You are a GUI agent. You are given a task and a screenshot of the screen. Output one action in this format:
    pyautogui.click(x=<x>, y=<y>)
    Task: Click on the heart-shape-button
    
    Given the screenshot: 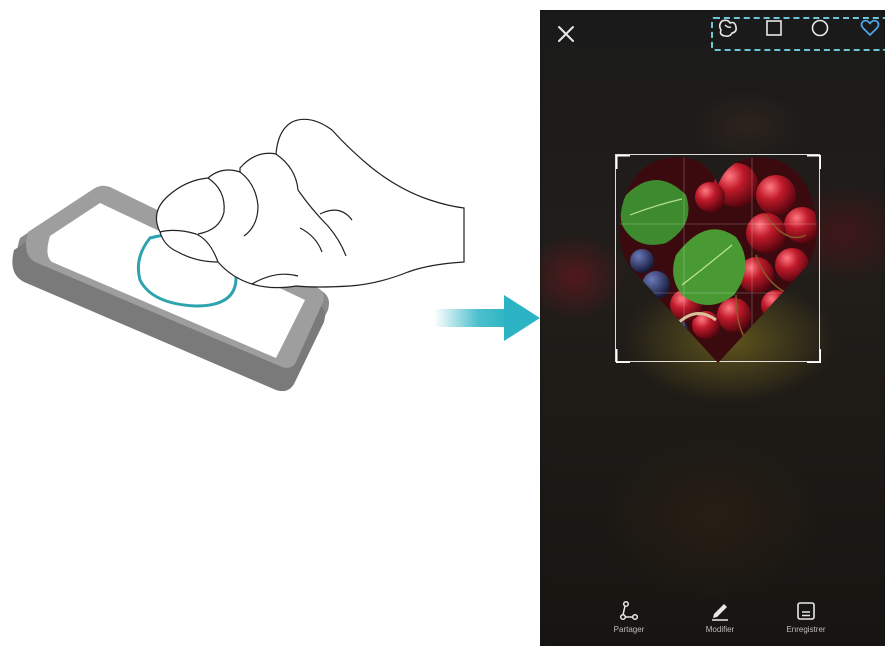 What is the action you would take?
    pyautogui.click(x=870, y=28)
    